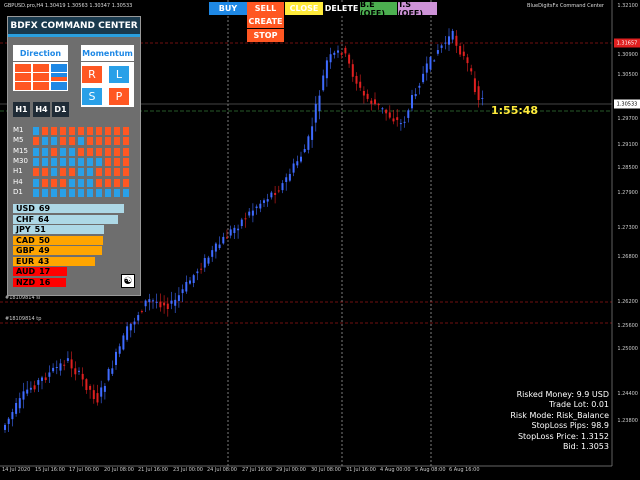  I want to click on price-axis-label: 1.25000, so click(627, 349).